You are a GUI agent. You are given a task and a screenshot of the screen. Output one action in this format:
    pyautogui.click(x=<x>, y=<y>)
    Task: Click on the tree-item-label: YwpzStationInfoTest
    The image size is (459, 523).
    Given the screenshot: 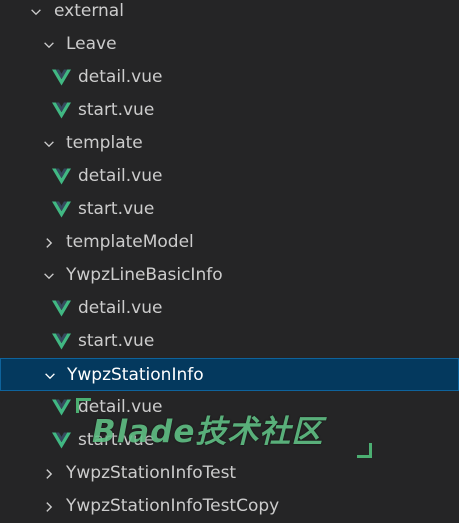 What is the action you would take?
    pyautogui.click(x=151, y=473)
    